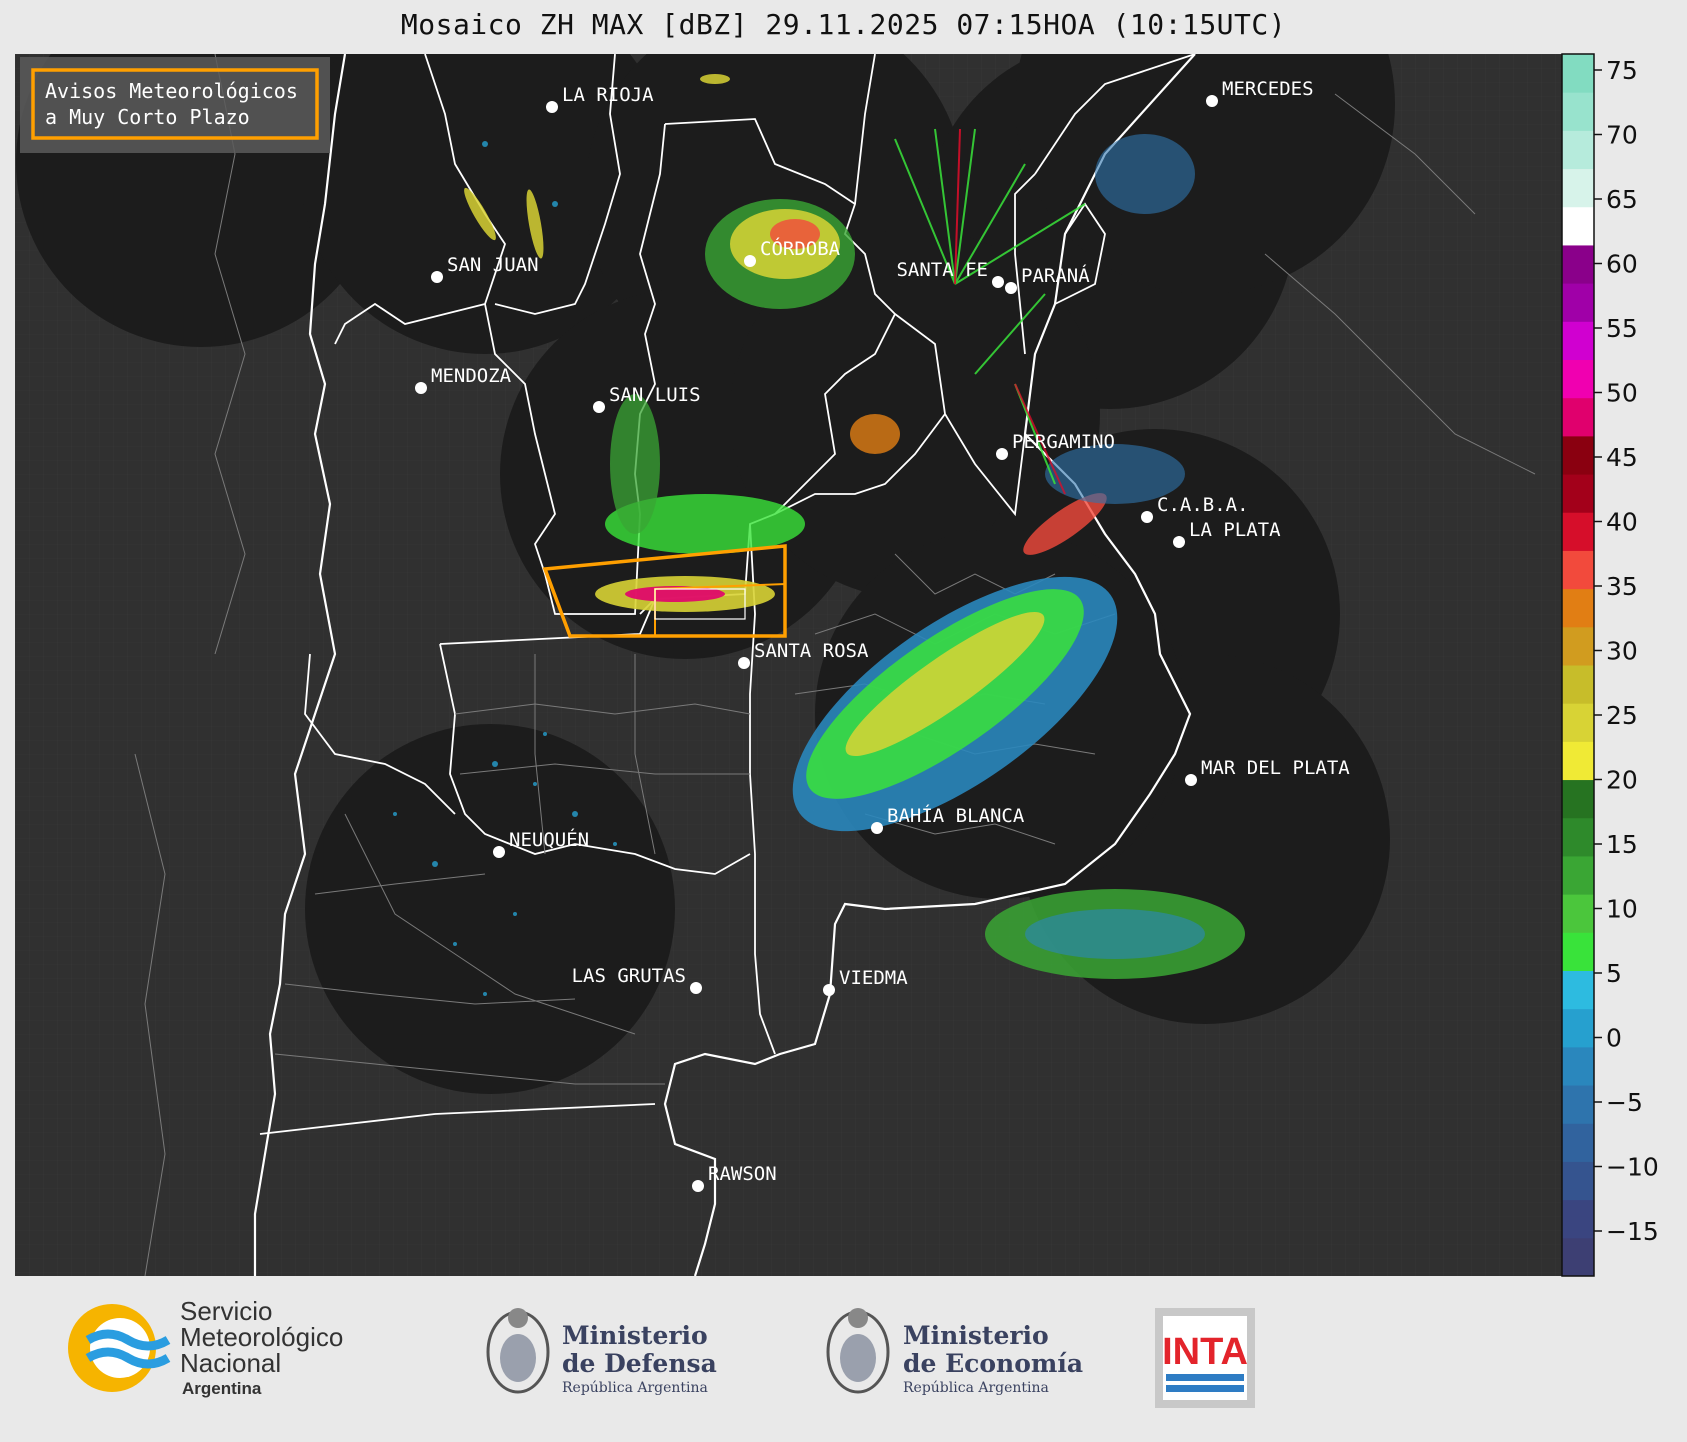  What do you see at coordinates (230, 1363) in the screenshot?
I see `smn-line-3: Nacional` at bounding box center [230, 1363].